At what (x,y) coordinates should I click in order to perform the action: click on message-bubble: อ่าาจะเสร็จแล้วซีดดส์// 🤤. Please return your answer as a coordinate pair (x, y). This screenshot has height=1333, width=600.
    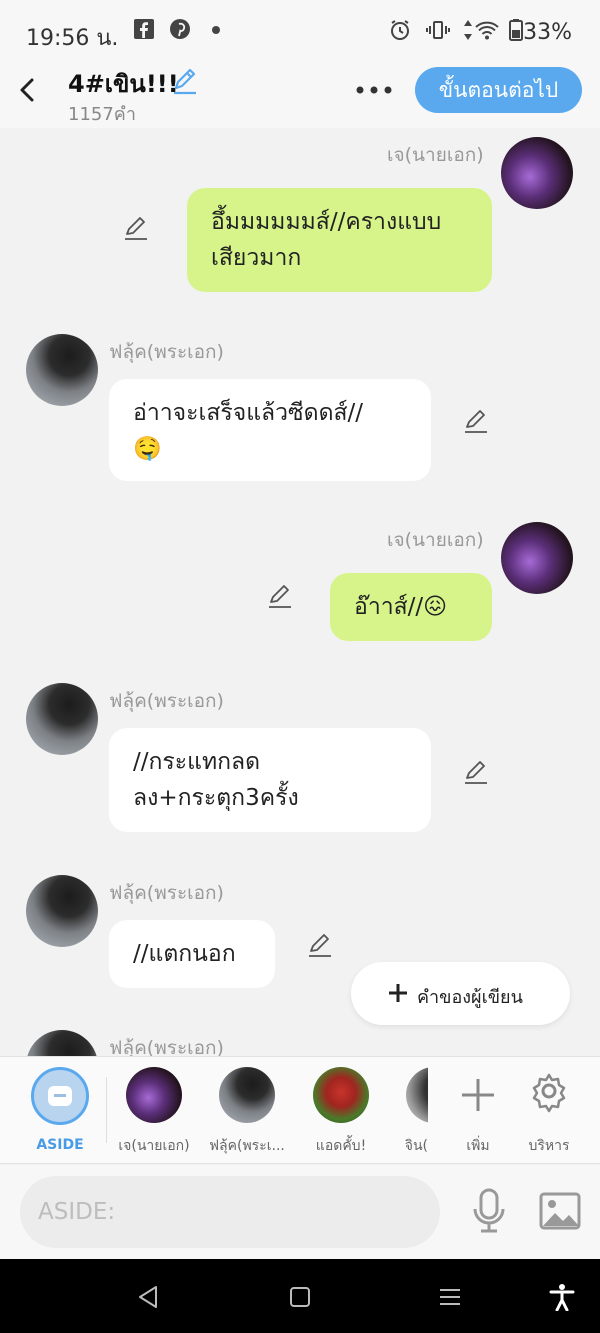
    Looking at the image, I should click on (270, 430).